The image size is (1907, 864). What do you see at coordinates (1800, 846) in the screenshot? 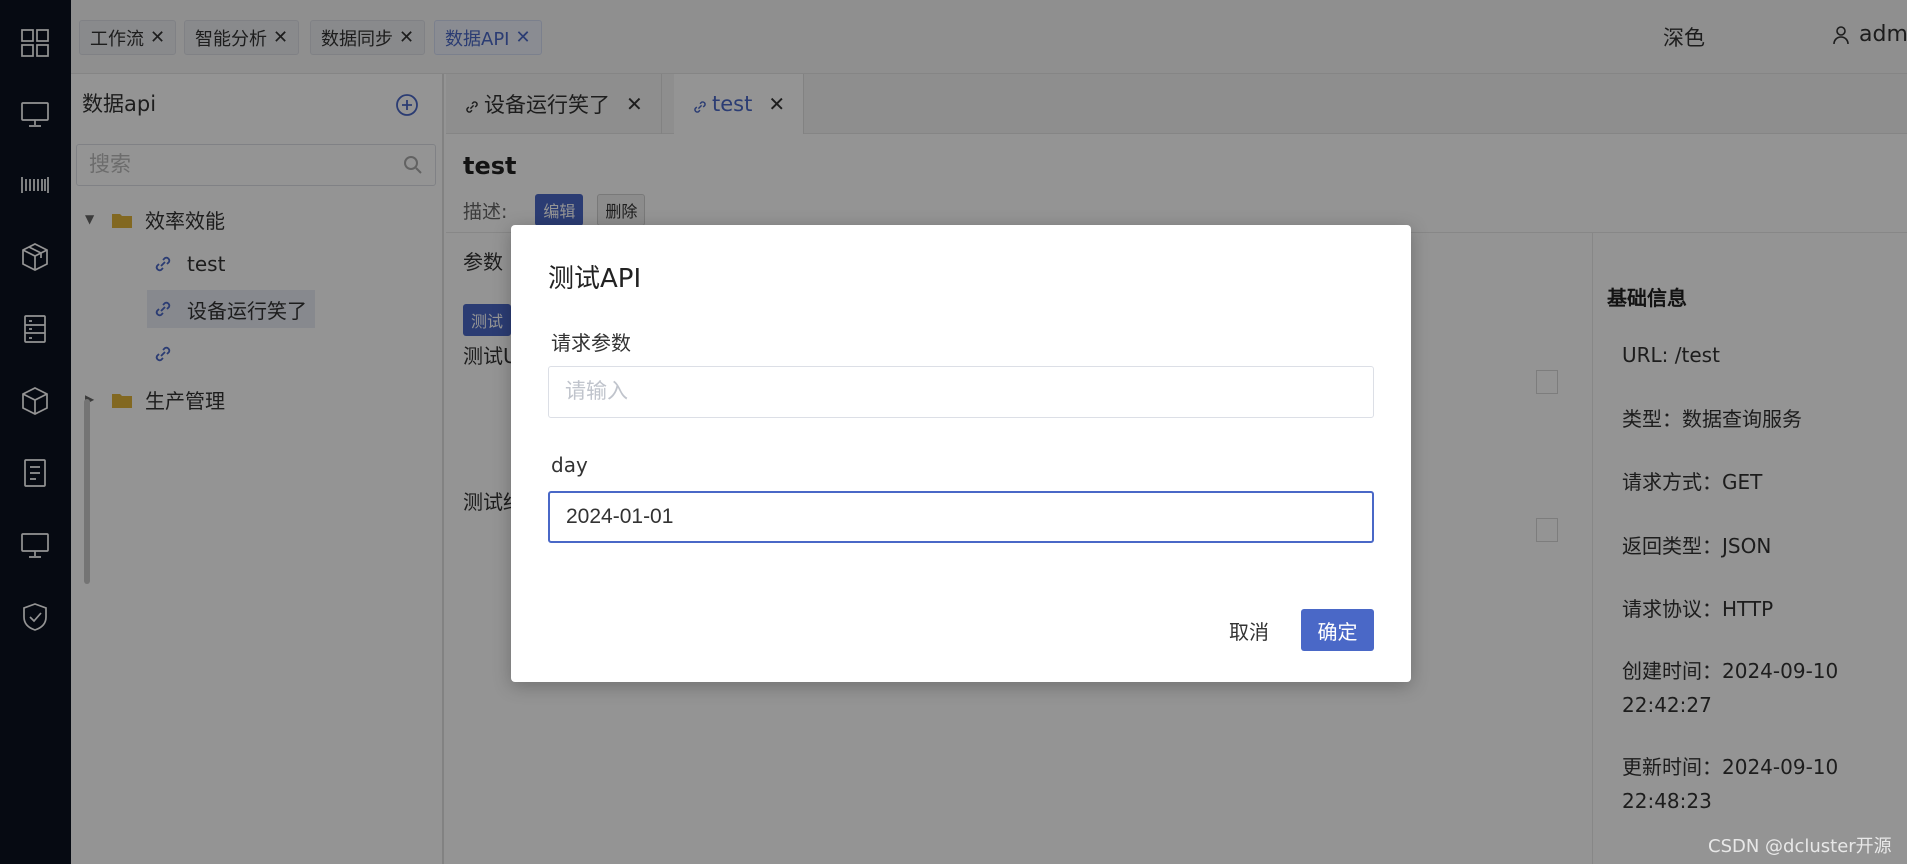
I see `watermark: CSDN @dcluster开源` at bounding box center [1800, 846].